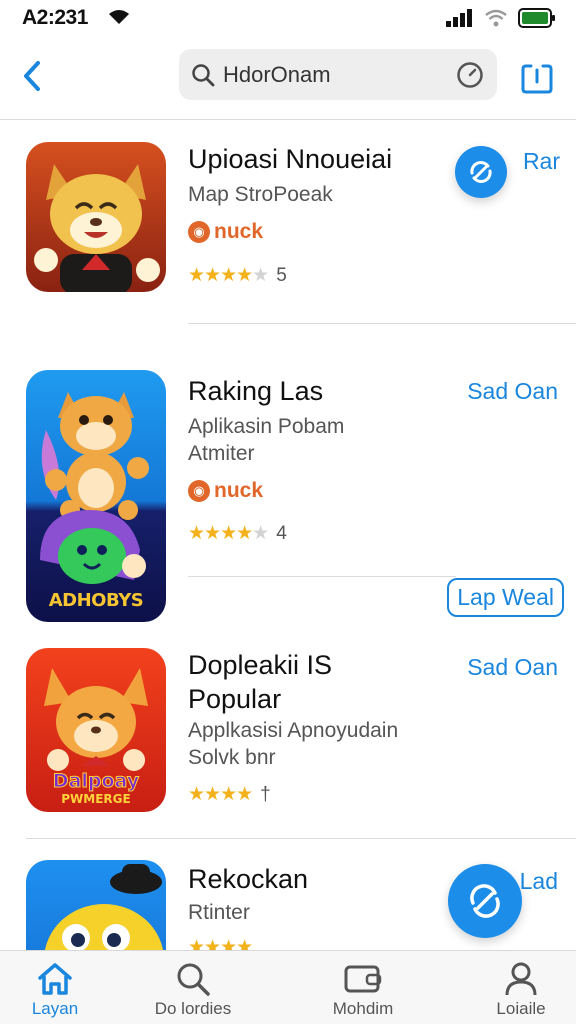 The width and height of the screenshot is (576, 1024). What do you see at coordinates (96, 600) in the screenshot?
I see `app-icon-caption: ADHOBYS` at bounding box center [96, 600].